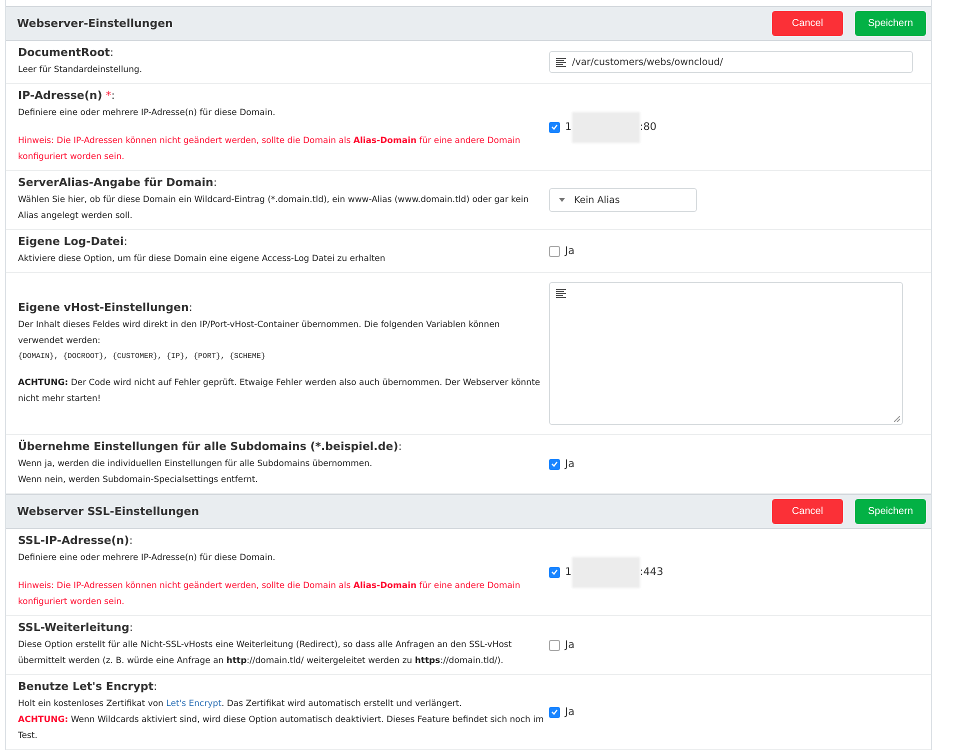 The height and width of the screenshot is (750, 953). I want to click on lets-encrypt-link: Let's Encrypt, so click(194, 704).